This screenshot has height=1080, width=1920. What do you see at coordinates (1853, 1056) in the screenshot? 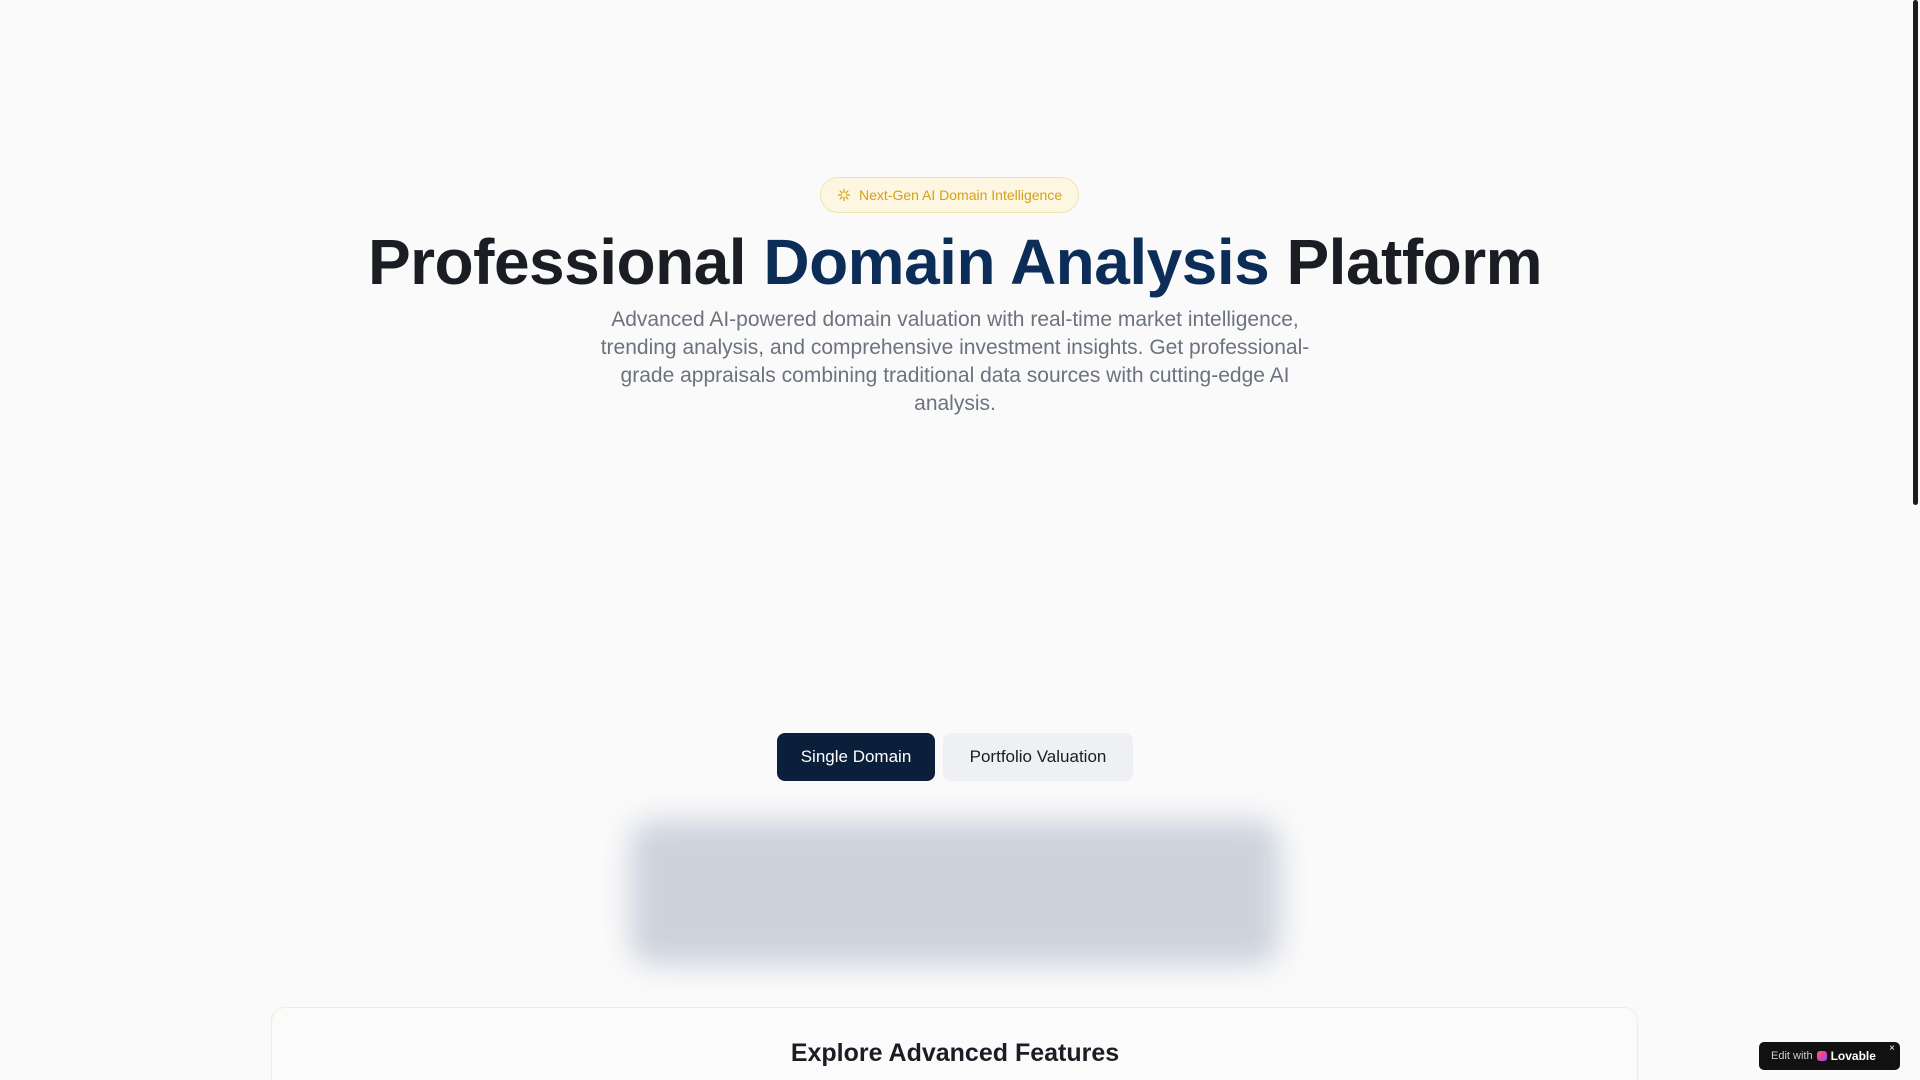
I see `lovable-brand-label: Lovable` at bounding box center [1853, 1056].